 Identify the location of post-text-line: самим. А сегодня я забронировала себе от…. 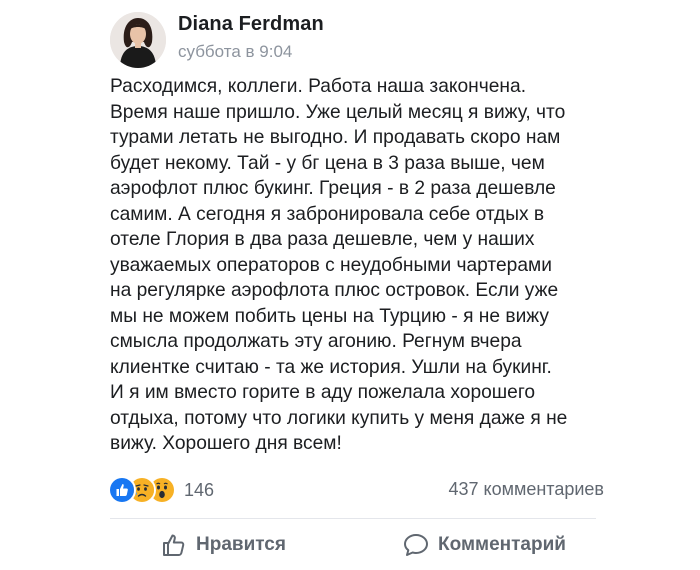
(327, 214).